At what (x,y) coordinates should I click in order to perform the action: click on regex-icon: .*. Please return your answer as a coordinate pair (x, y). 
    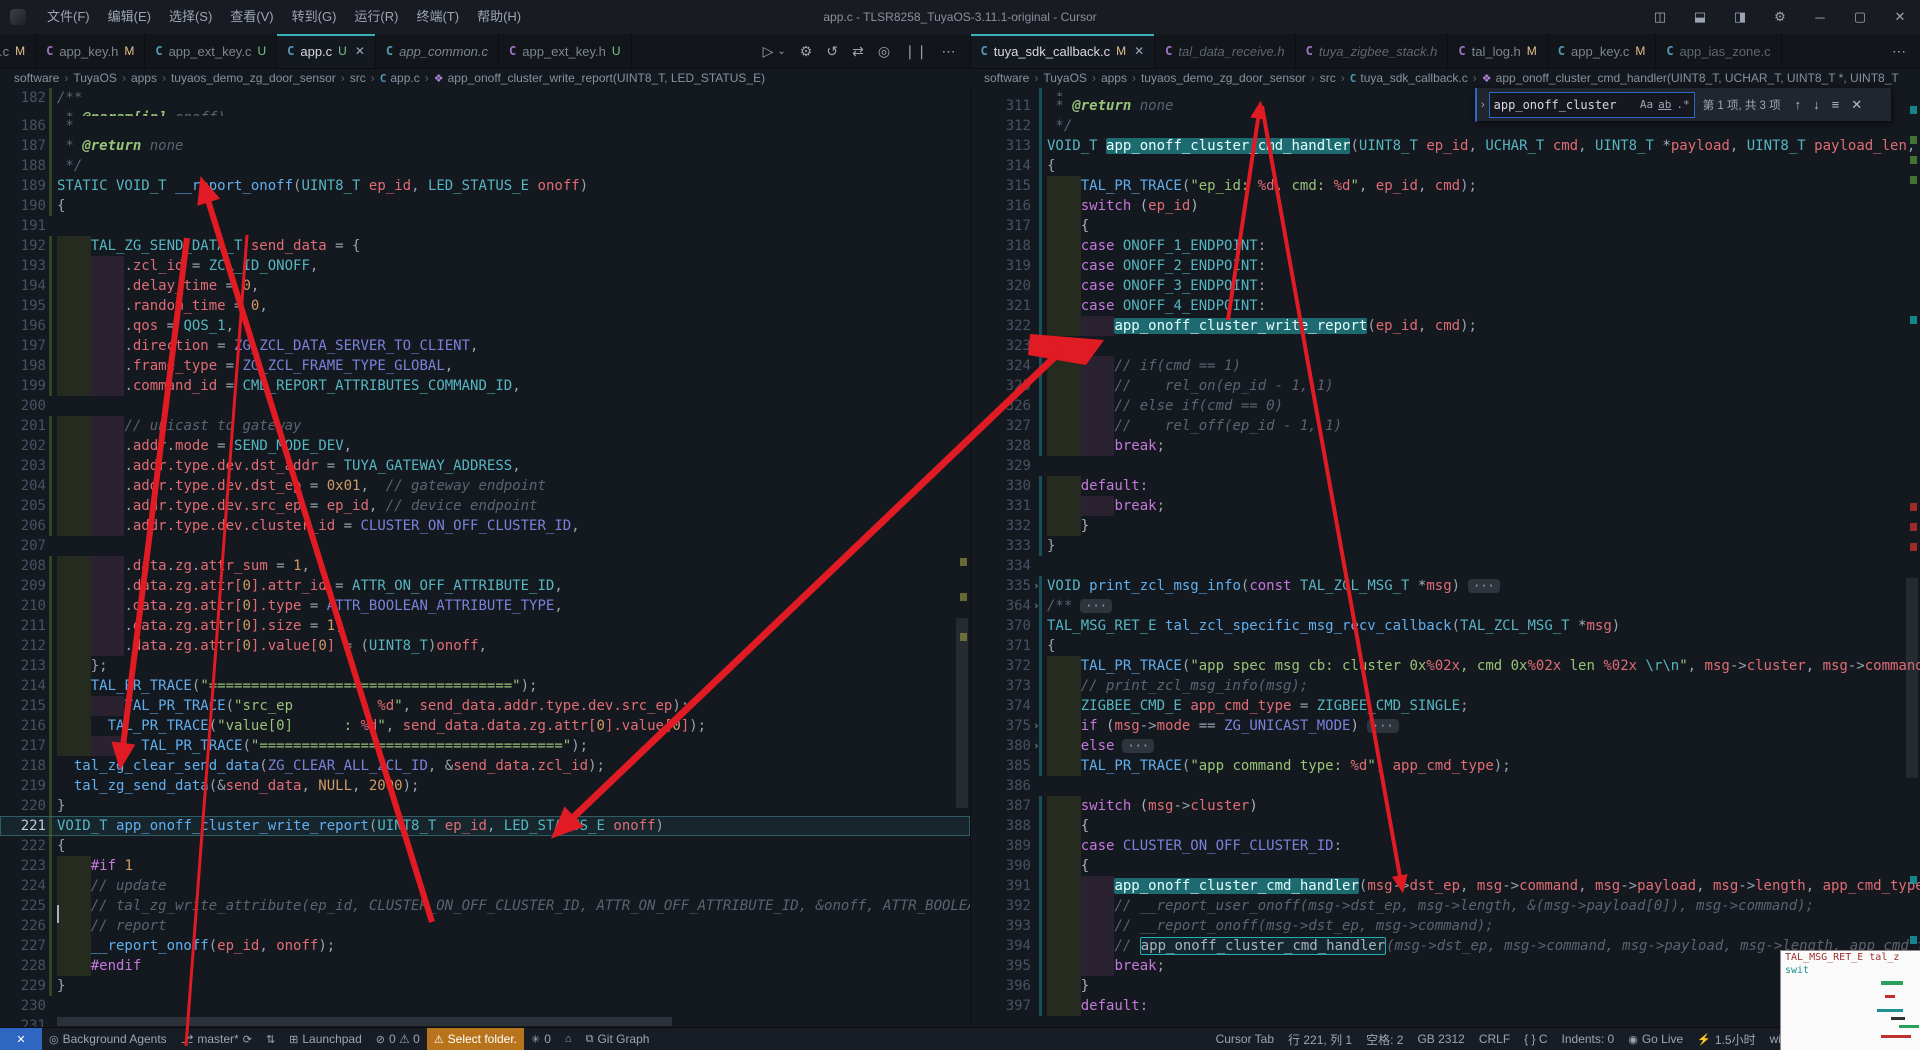
    Looking at the image, I should click on (1682, 104).